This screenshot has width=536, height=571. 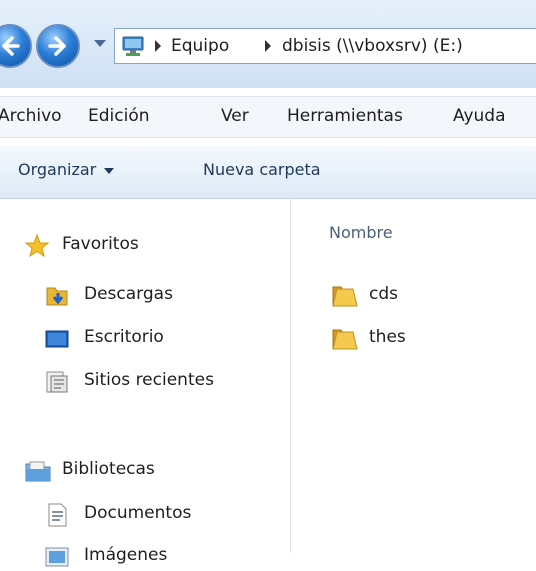 What do you see at coordinates (57, 382) in the screenshot?
I see `recent-places-icon` at bounding box center [57, 382].